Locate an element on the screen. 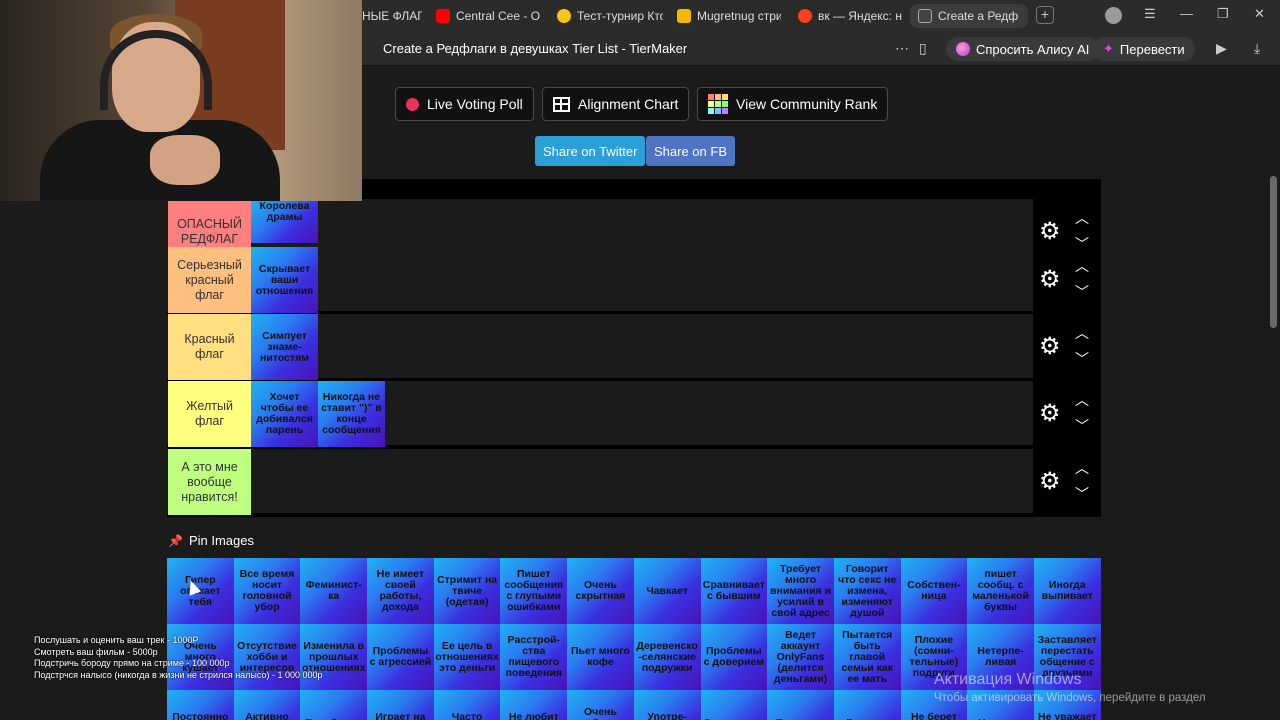 This screenshot has width=1280, height=720. pool-item: Пьет много кофе is located at coordinates (600, 657).